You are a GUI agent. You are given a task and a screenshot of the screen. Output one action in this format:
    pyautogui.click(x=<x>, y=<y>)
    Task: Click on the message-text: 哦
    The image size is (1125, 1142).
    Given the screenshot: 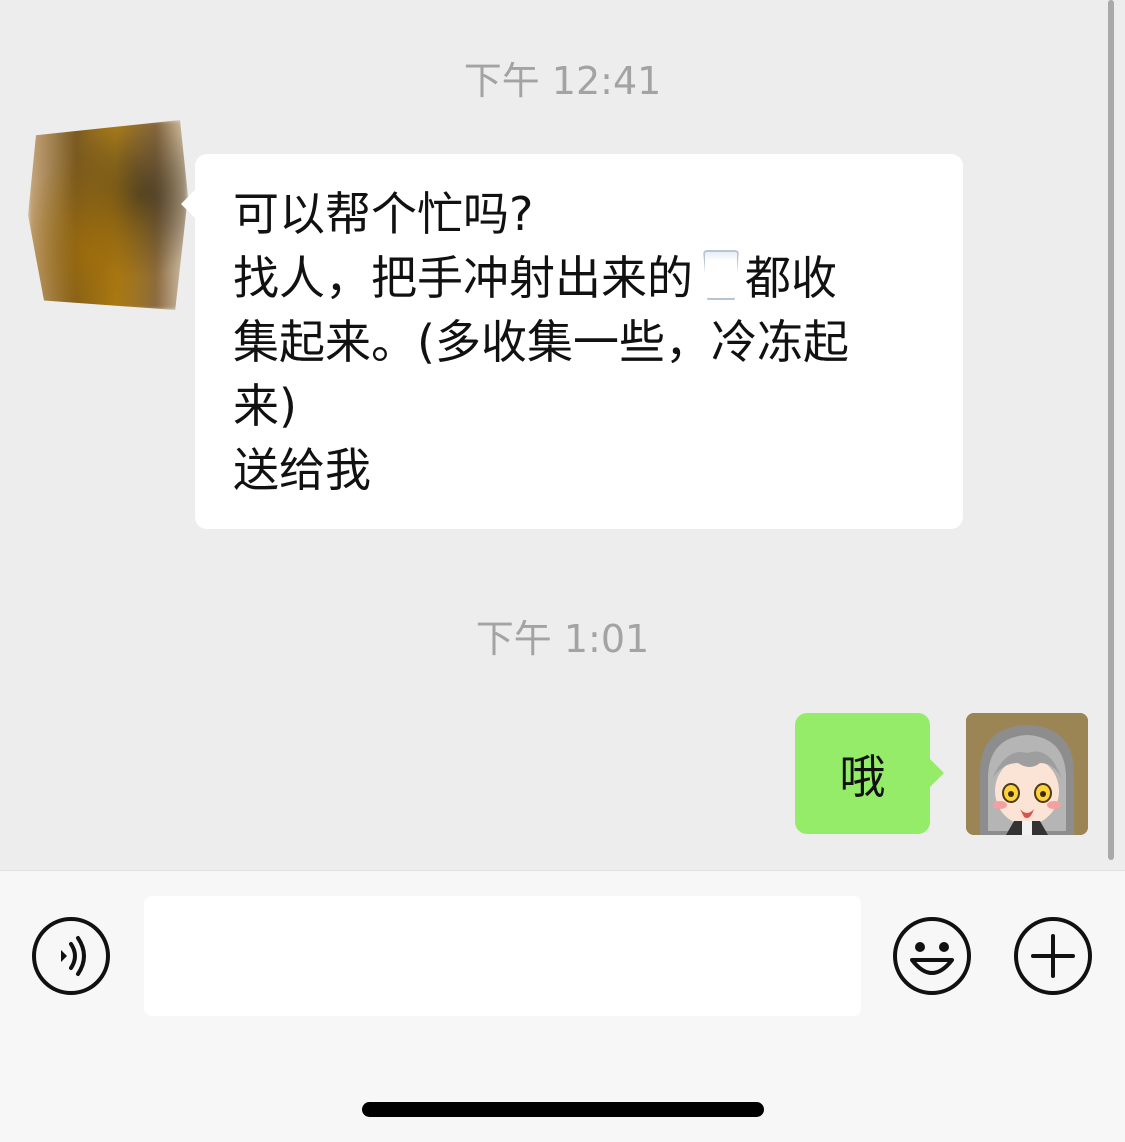 What is the action you would take?
    pyautogui.click(x=862, y=776)
    